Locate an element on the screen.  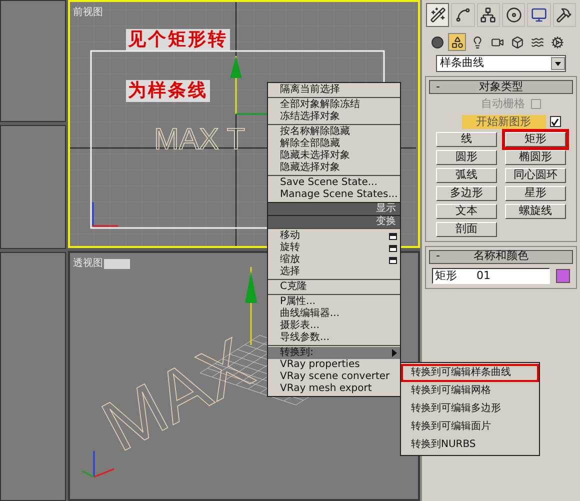
menu-item: 选择 is located at coordinates (334, 272).